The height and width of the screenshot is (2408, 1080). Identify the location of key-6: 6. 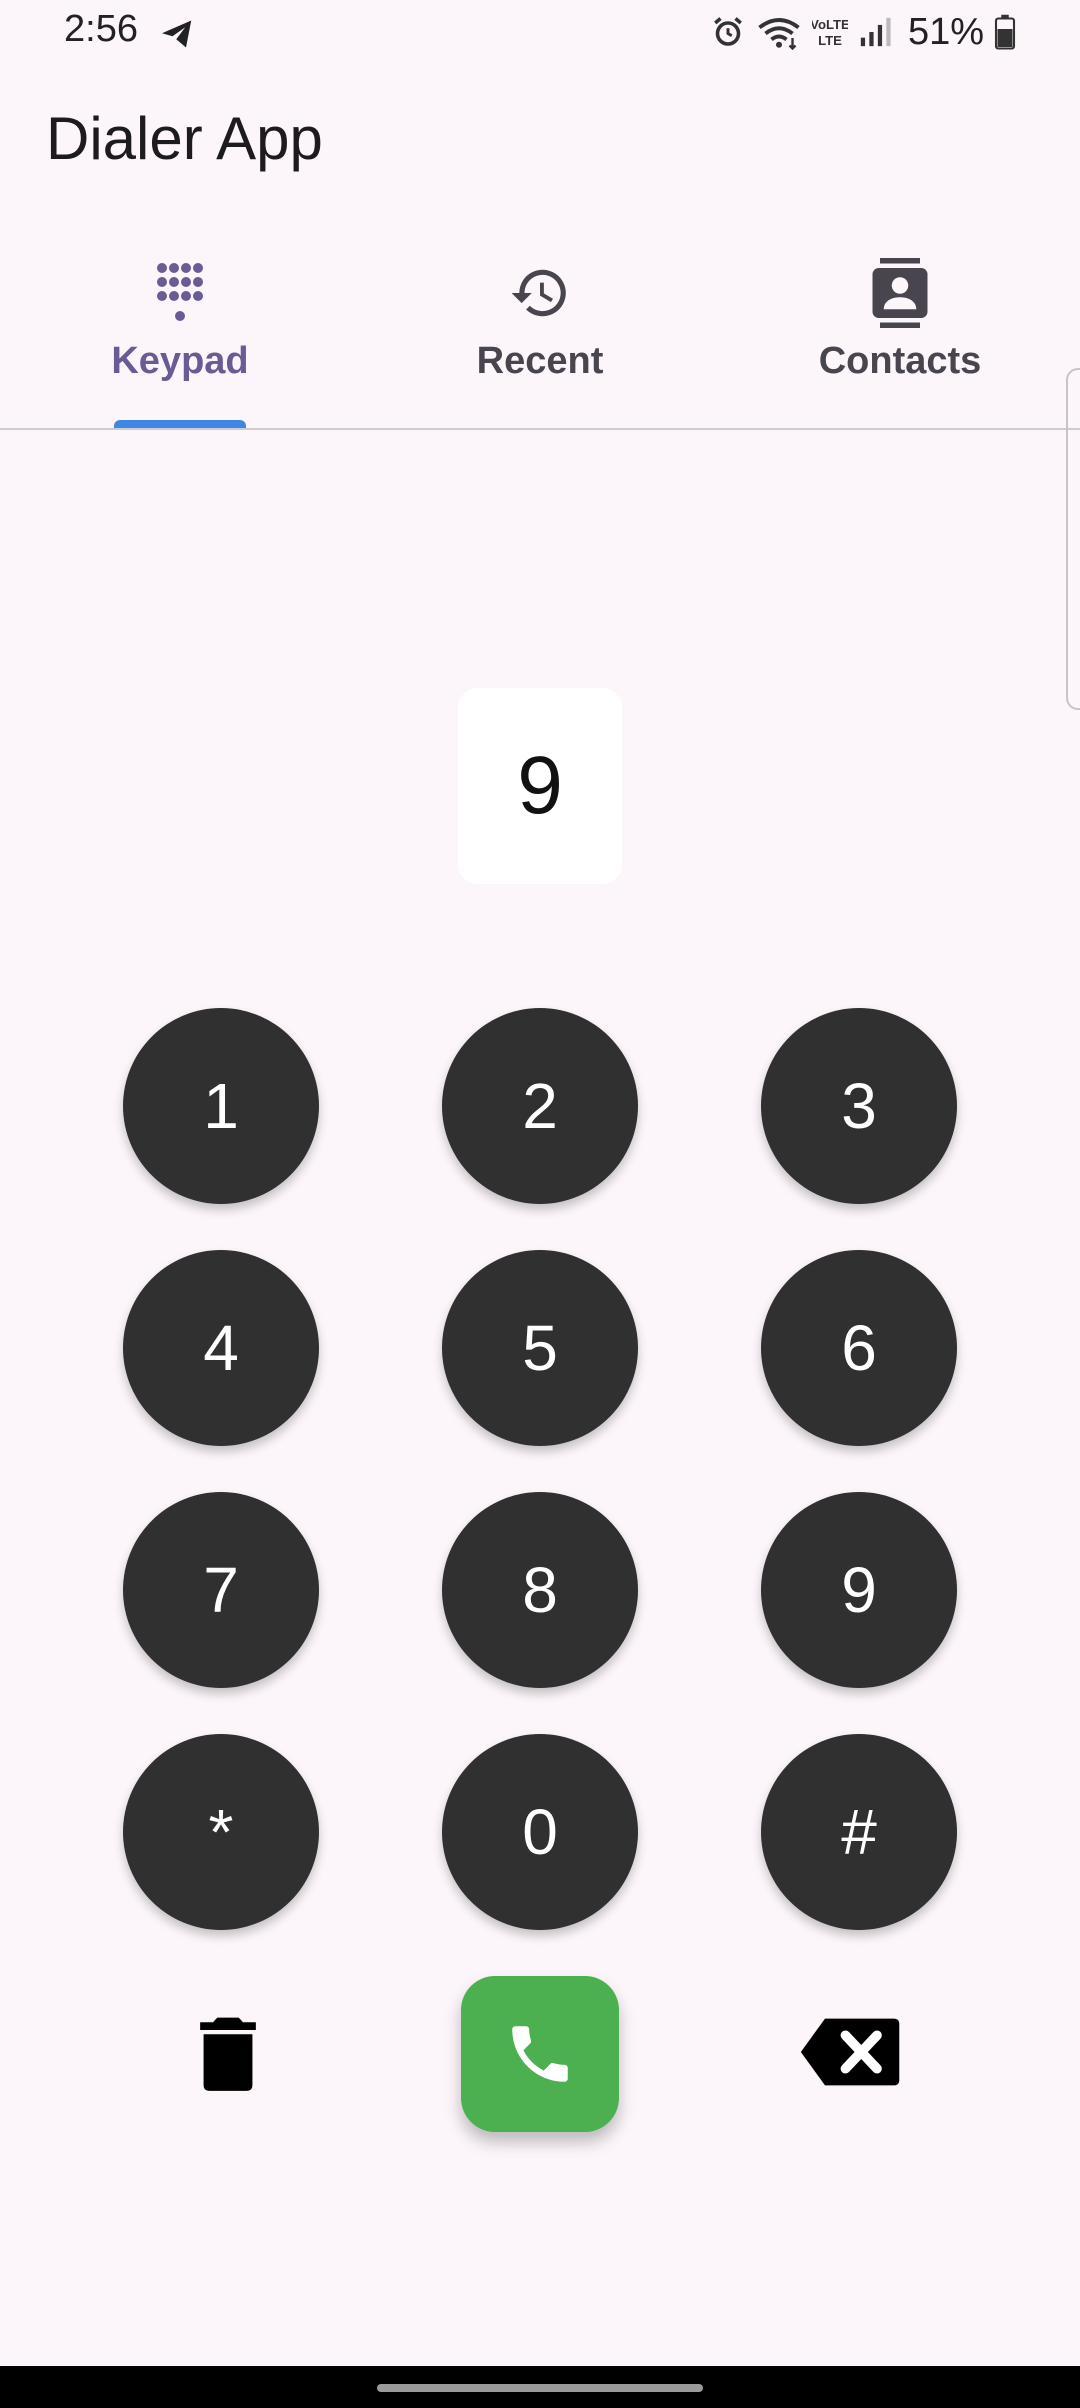
(859, 1348).